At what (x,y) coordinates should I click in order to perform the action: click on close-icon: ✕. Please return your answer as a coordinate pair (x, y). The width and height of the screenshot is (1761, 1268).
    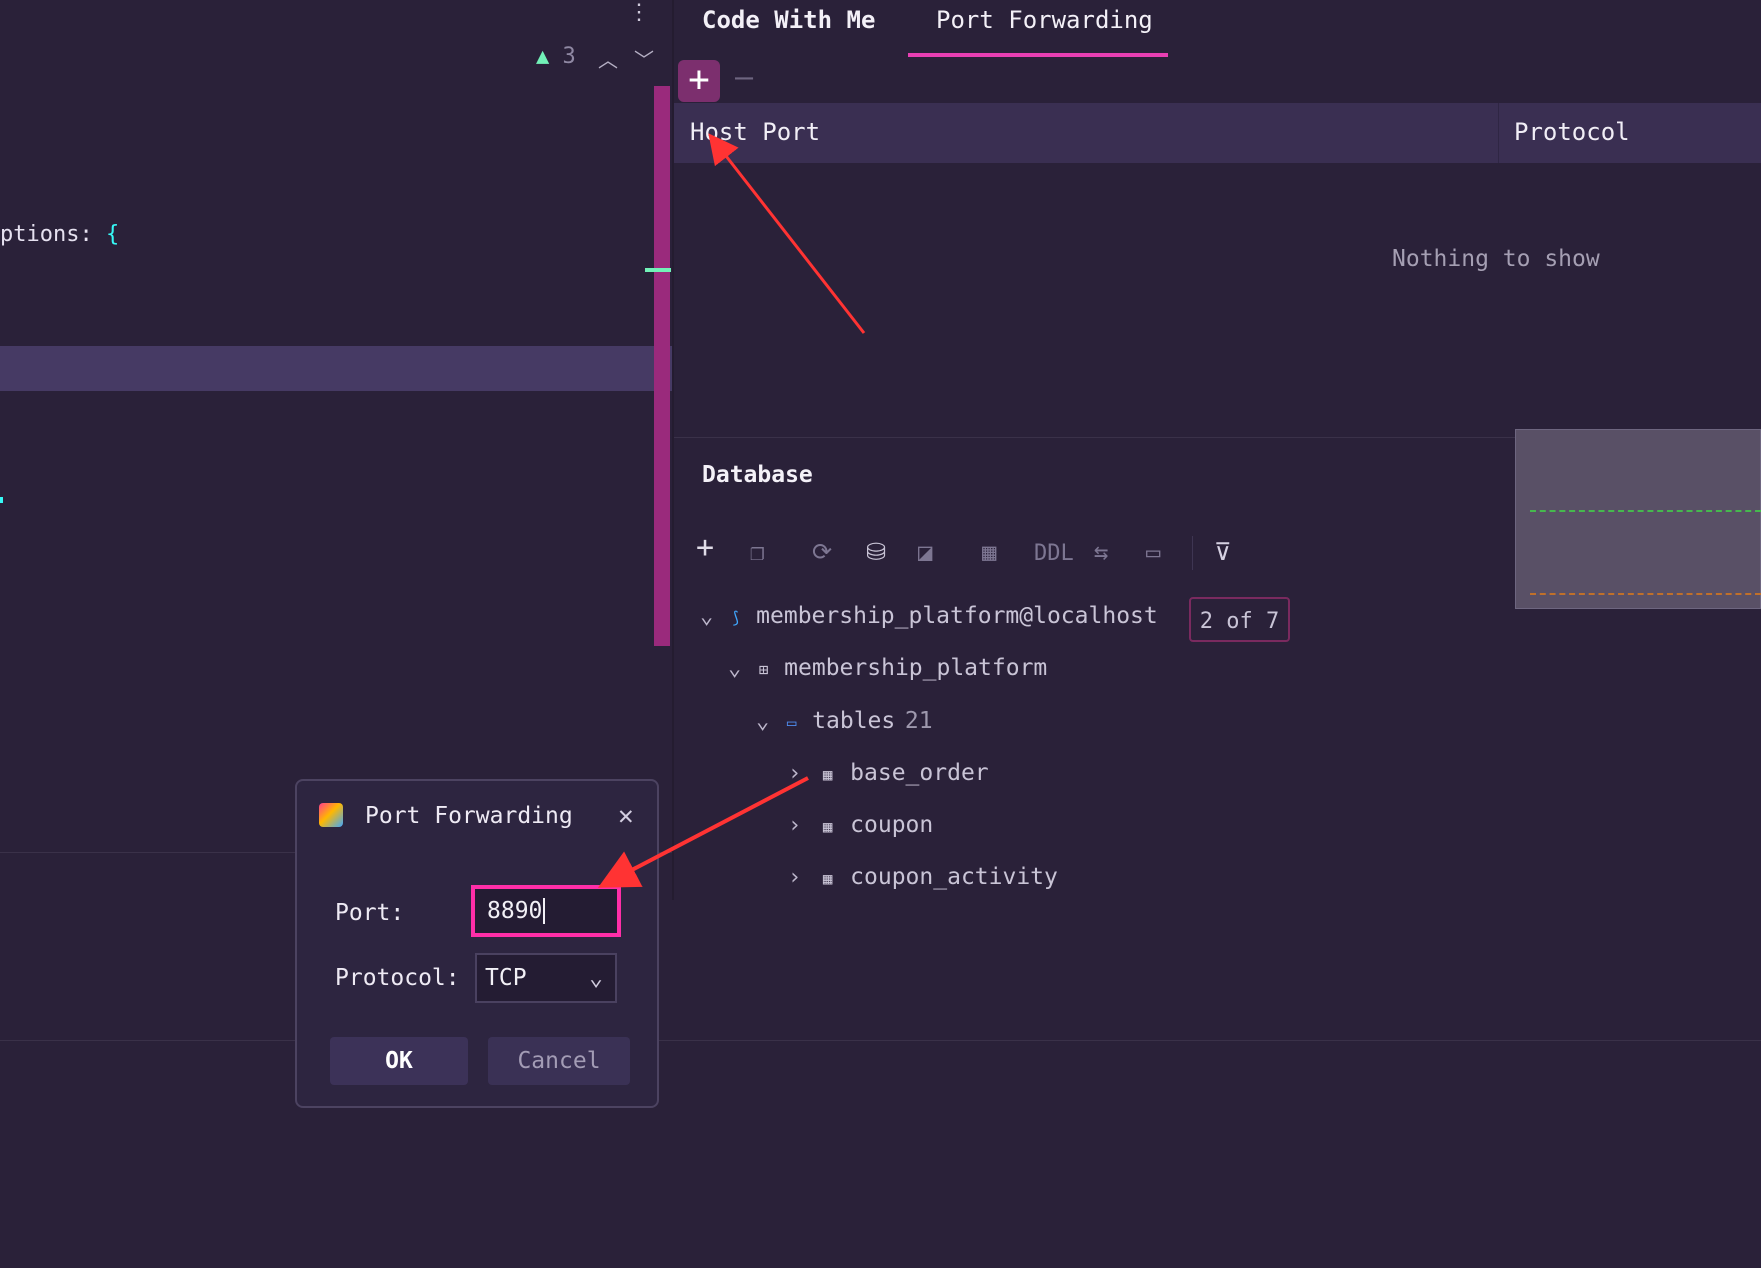
    Looking at the image, I should click on (626, 816).